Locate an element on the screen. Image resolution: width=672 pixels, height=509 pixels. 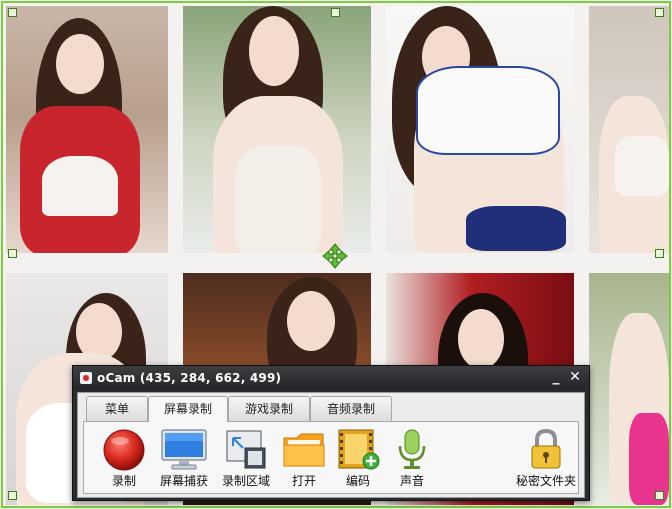
record-label: 录制 is located at coordinates (123, 481).